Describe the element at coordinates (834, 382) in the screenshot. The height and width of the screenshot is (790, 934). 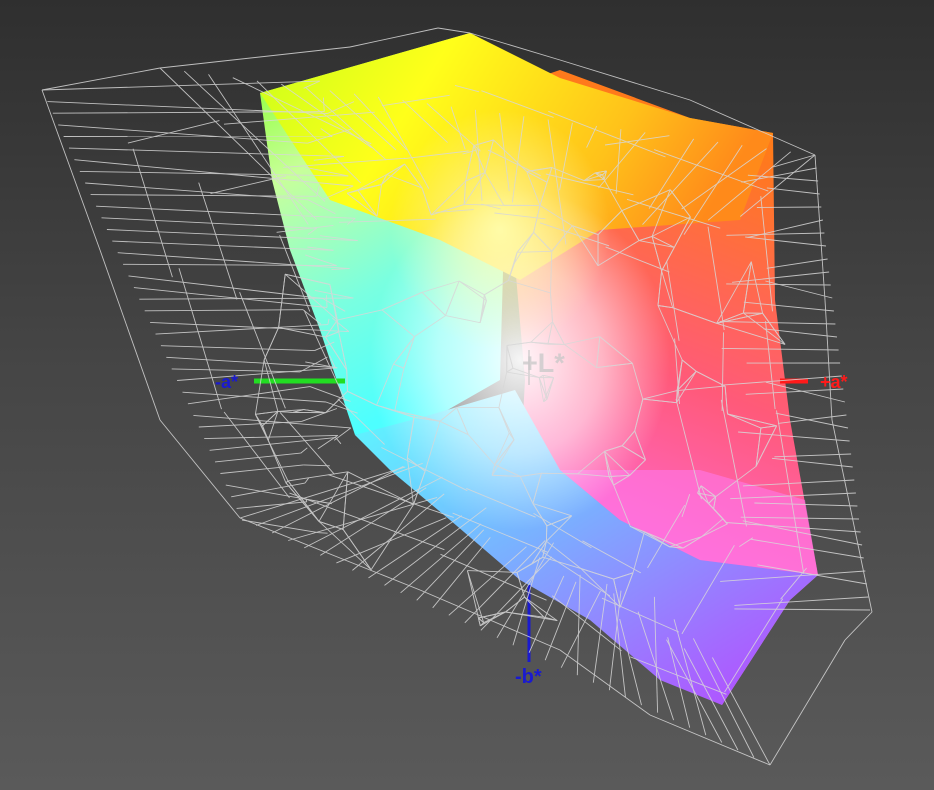
I see `axis-label-a-plus: +a*` at that location.